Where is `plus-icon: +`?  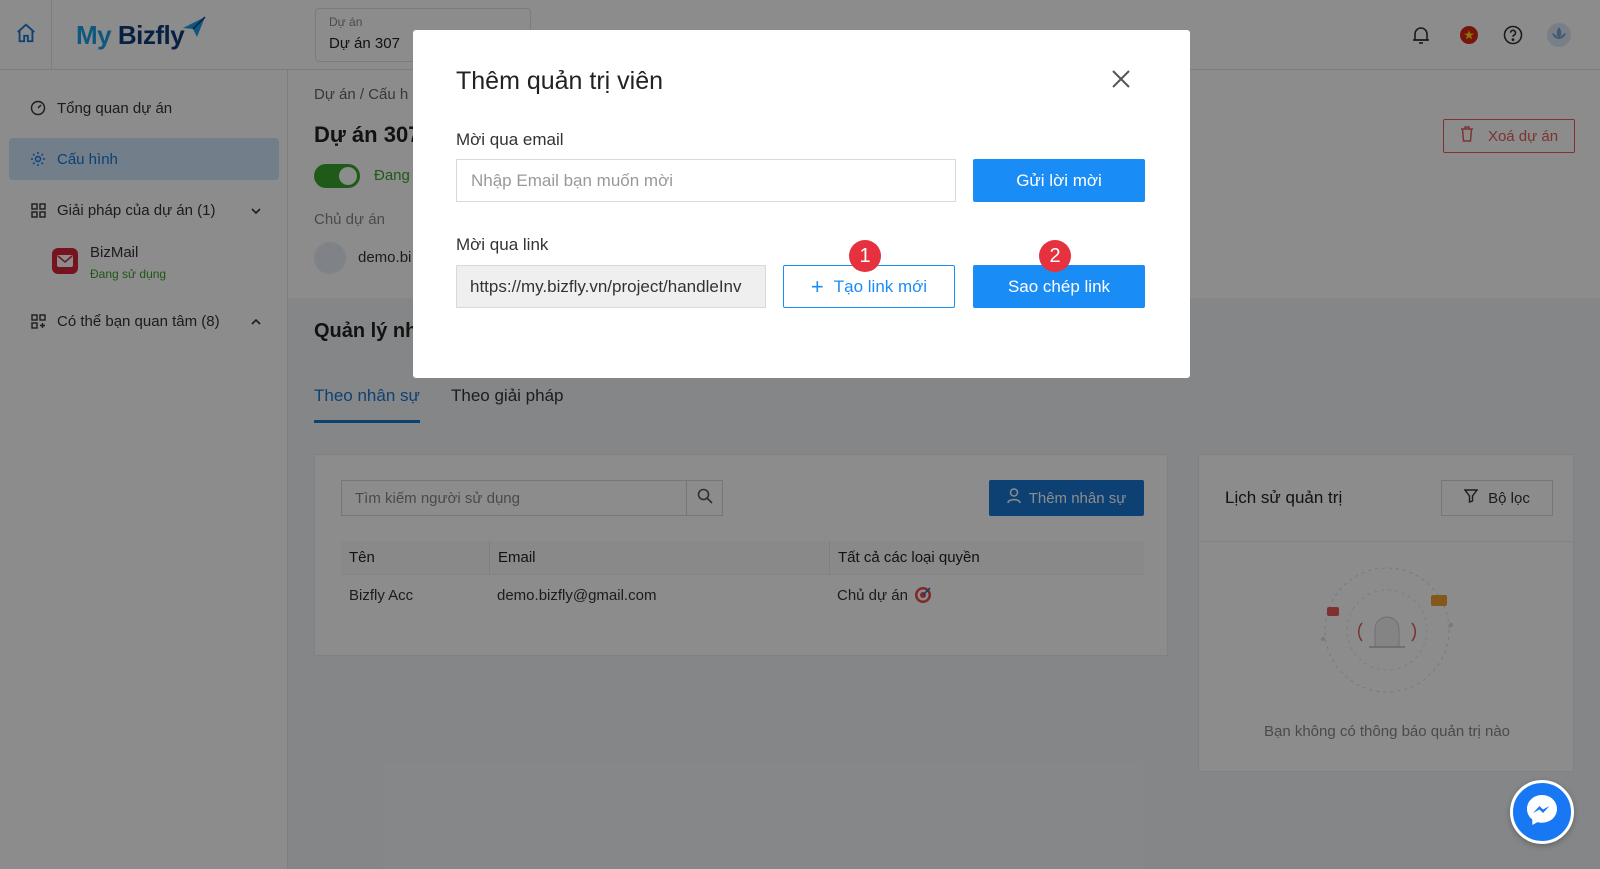
plus-icon: + is located at coordinates (817, 286).